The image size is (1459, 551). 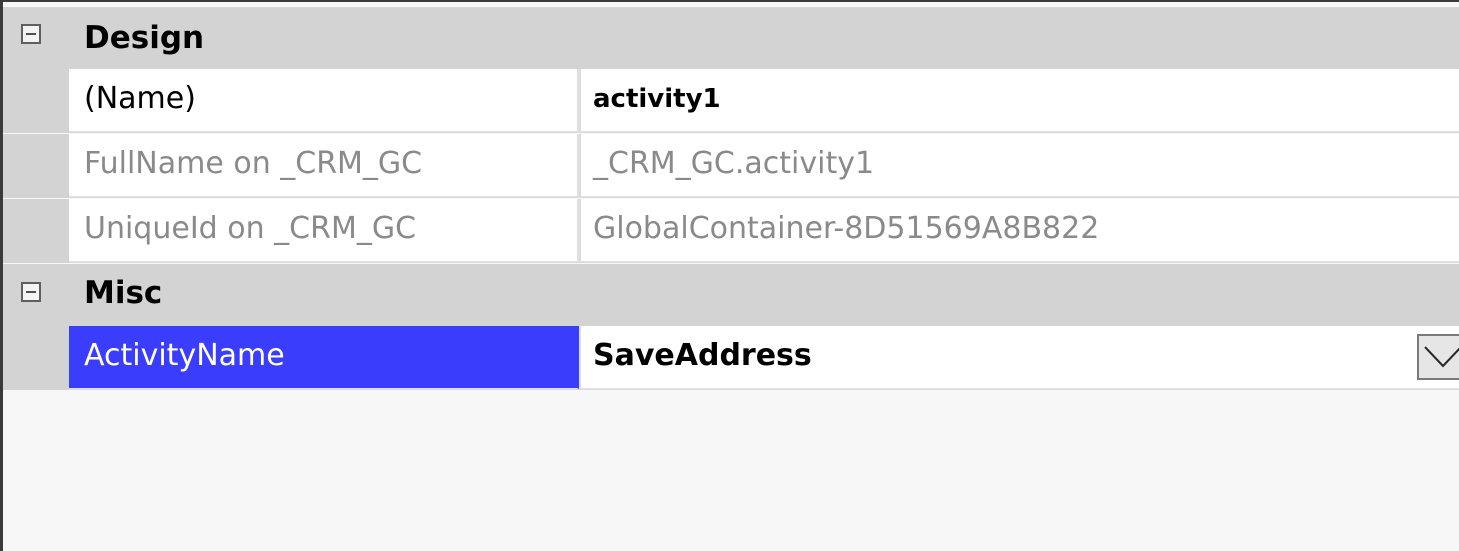 What do you see at coordinates (324, 100) in the screenshot?
I see `property-name-cell: (Name)` at bounding box center [324, 100].